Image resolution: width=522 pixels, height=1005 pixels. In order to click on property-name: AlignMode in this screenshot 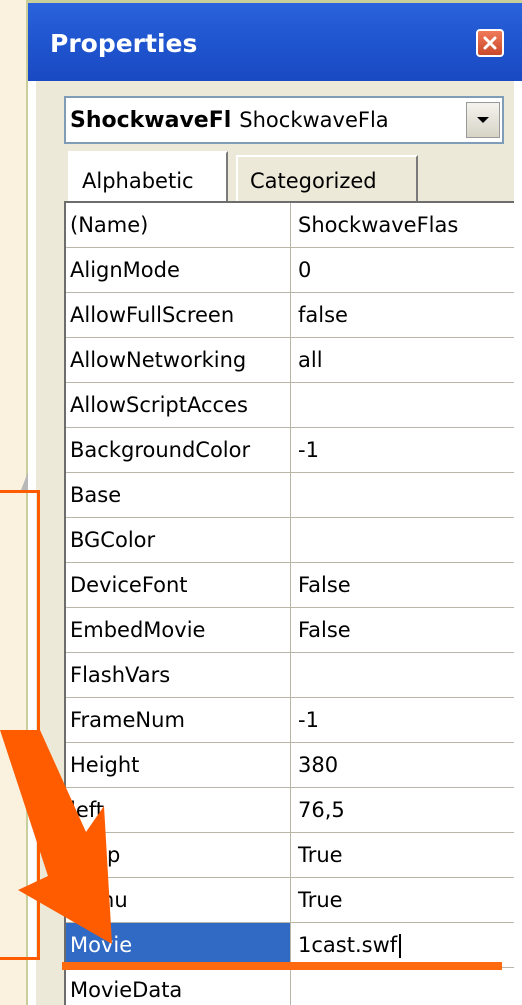, I will do `click(178, 270)`.